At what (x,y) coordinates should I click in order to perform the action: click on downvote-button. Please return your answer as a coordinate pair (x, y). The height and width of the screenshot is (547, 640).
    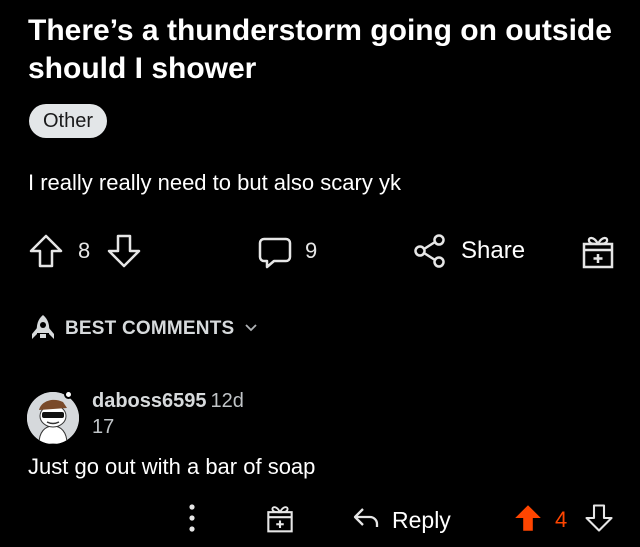
    Looking at the image, I should click on (124, 251).